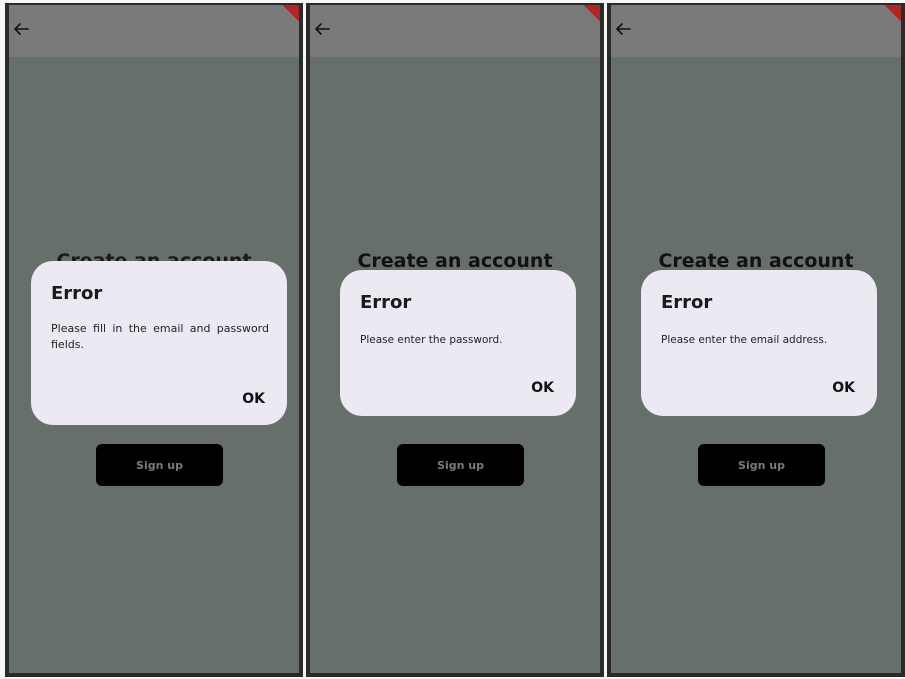  What do you see at coordinates (431, 340) in the screenshot?
I see `dialog-message: Please enter the password.` at bounding box center [431, 340].